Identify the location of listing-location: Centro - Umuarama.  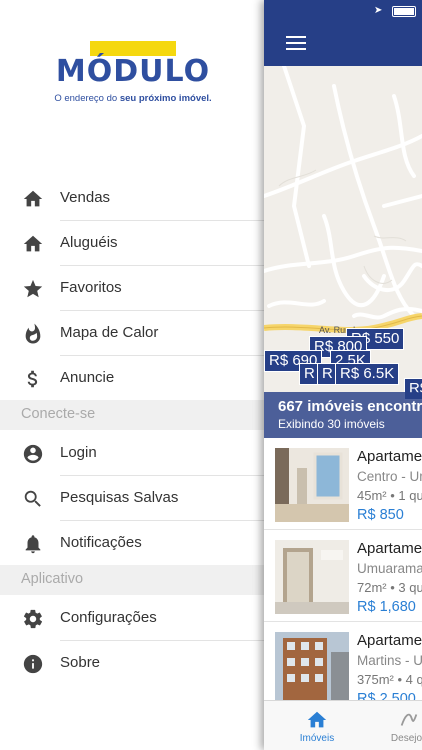
(389, 476).